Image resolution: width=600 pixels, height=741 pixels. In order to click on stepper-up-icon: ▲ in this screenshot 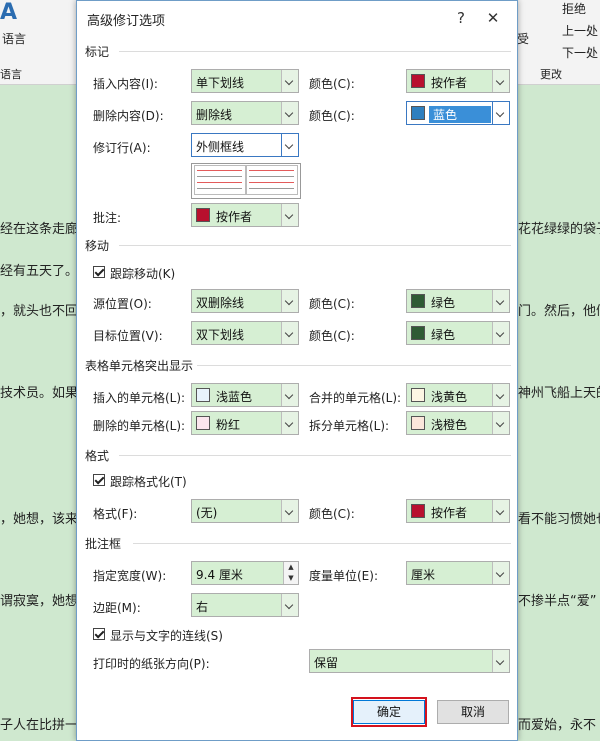, I will do `click(290, 567)`.